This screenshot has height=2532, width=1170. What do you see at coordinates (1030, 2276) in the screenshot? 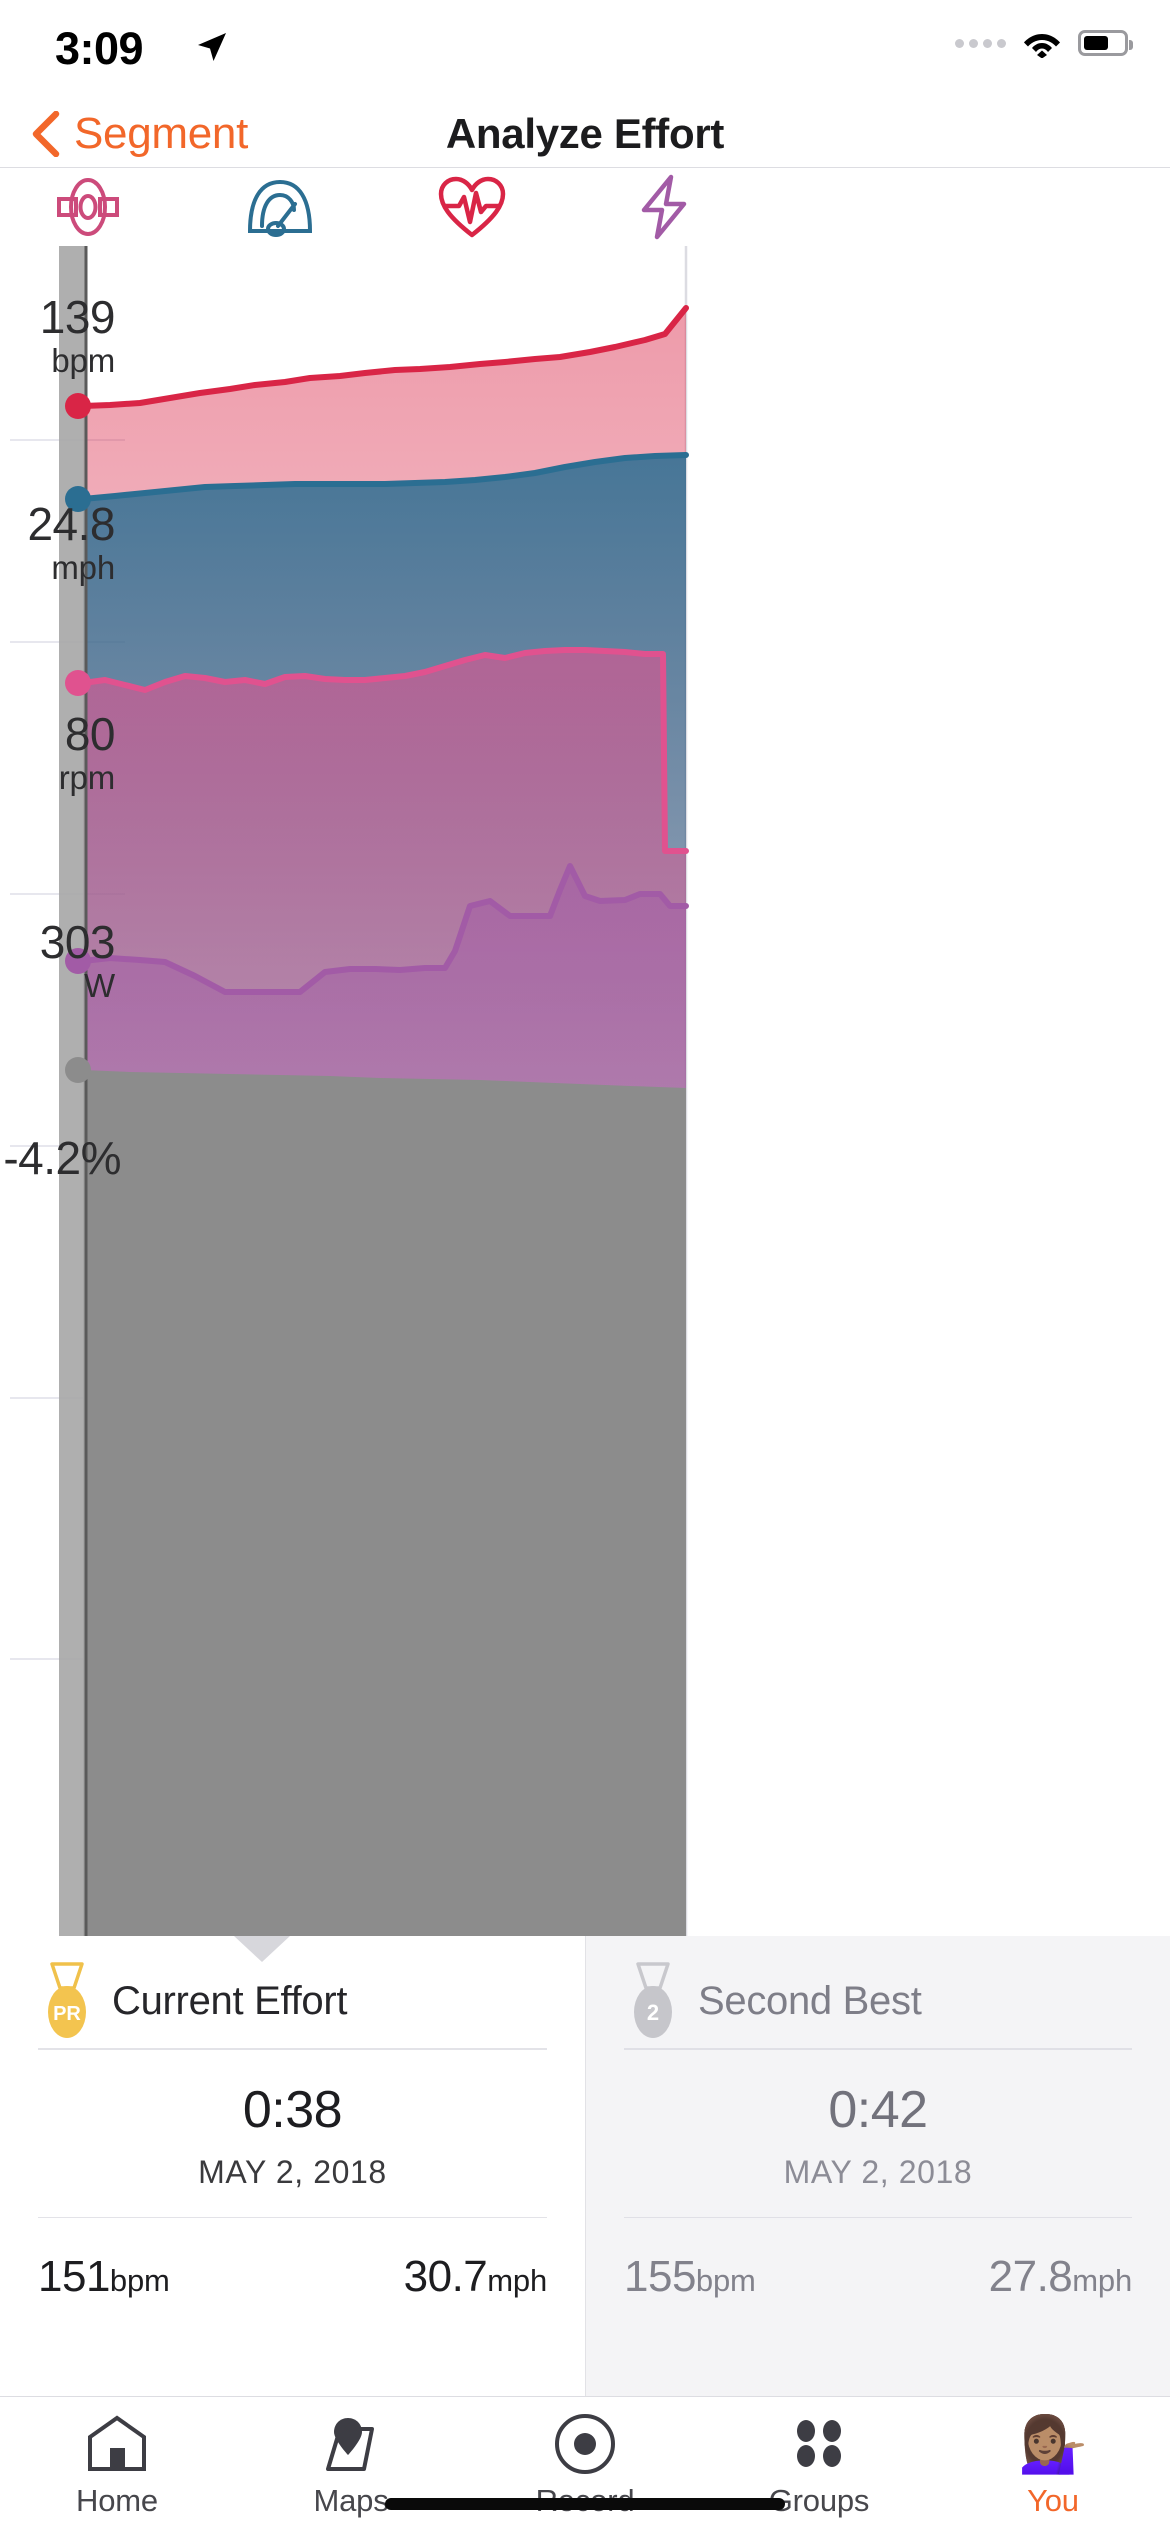
I see `stat-value: 27.8` at bounding box center [1030, 2276].